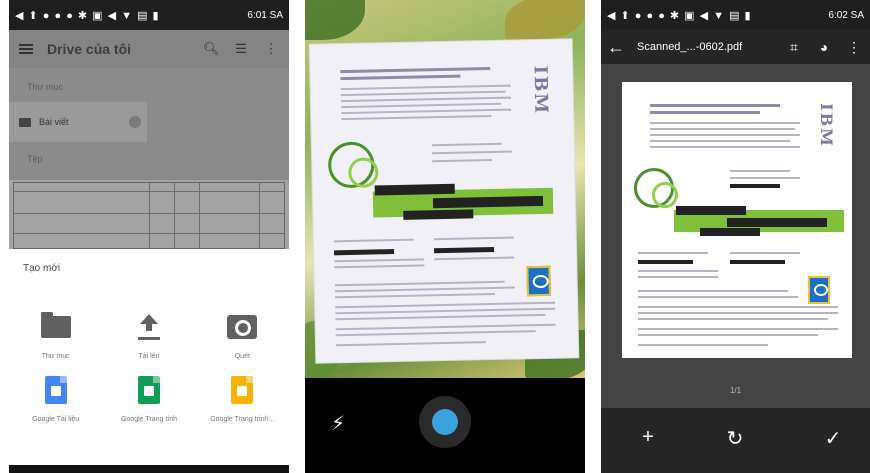 The image size is (870, 473). I want to click on upload-icon, so click(149, 327).